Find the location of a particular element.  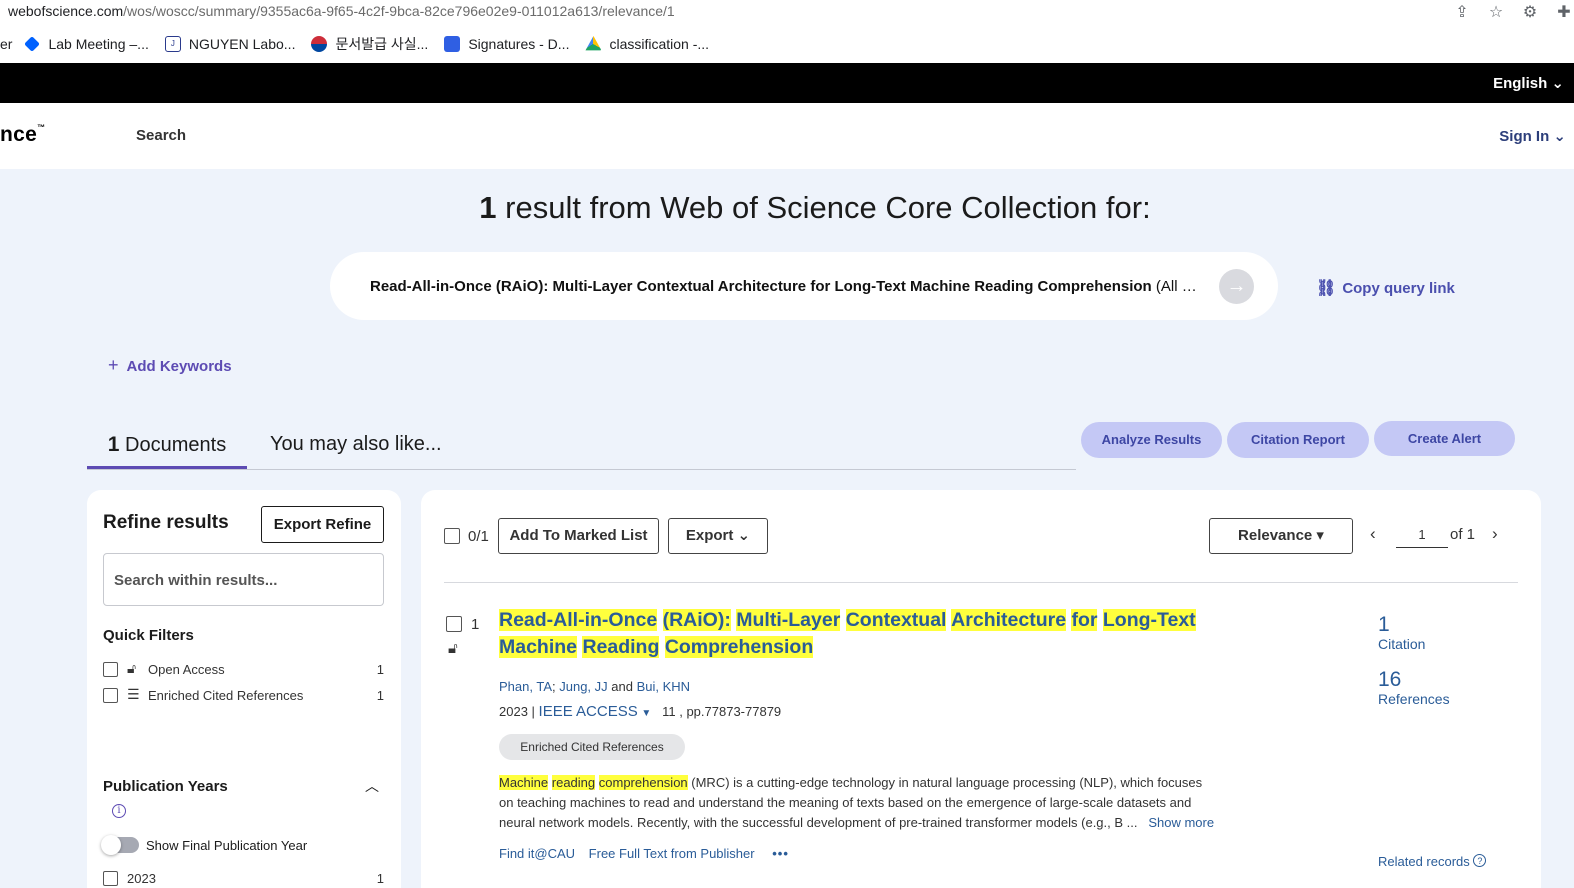

nav-search-link: Search is located at coordinates (161, 135).